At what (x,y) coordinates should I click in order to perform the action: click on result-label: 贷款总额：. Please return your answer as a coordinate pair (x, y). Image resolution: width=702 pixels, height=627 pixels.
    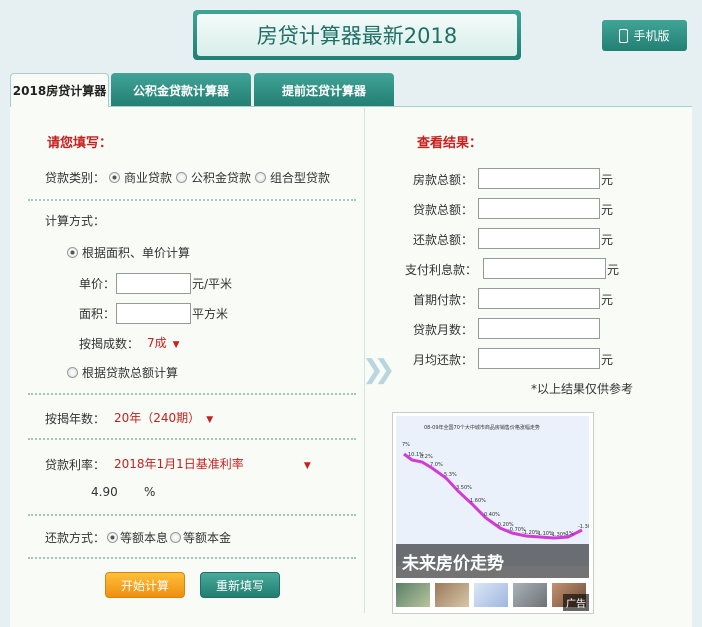
    Looking at the image, I should click on (442, 210).